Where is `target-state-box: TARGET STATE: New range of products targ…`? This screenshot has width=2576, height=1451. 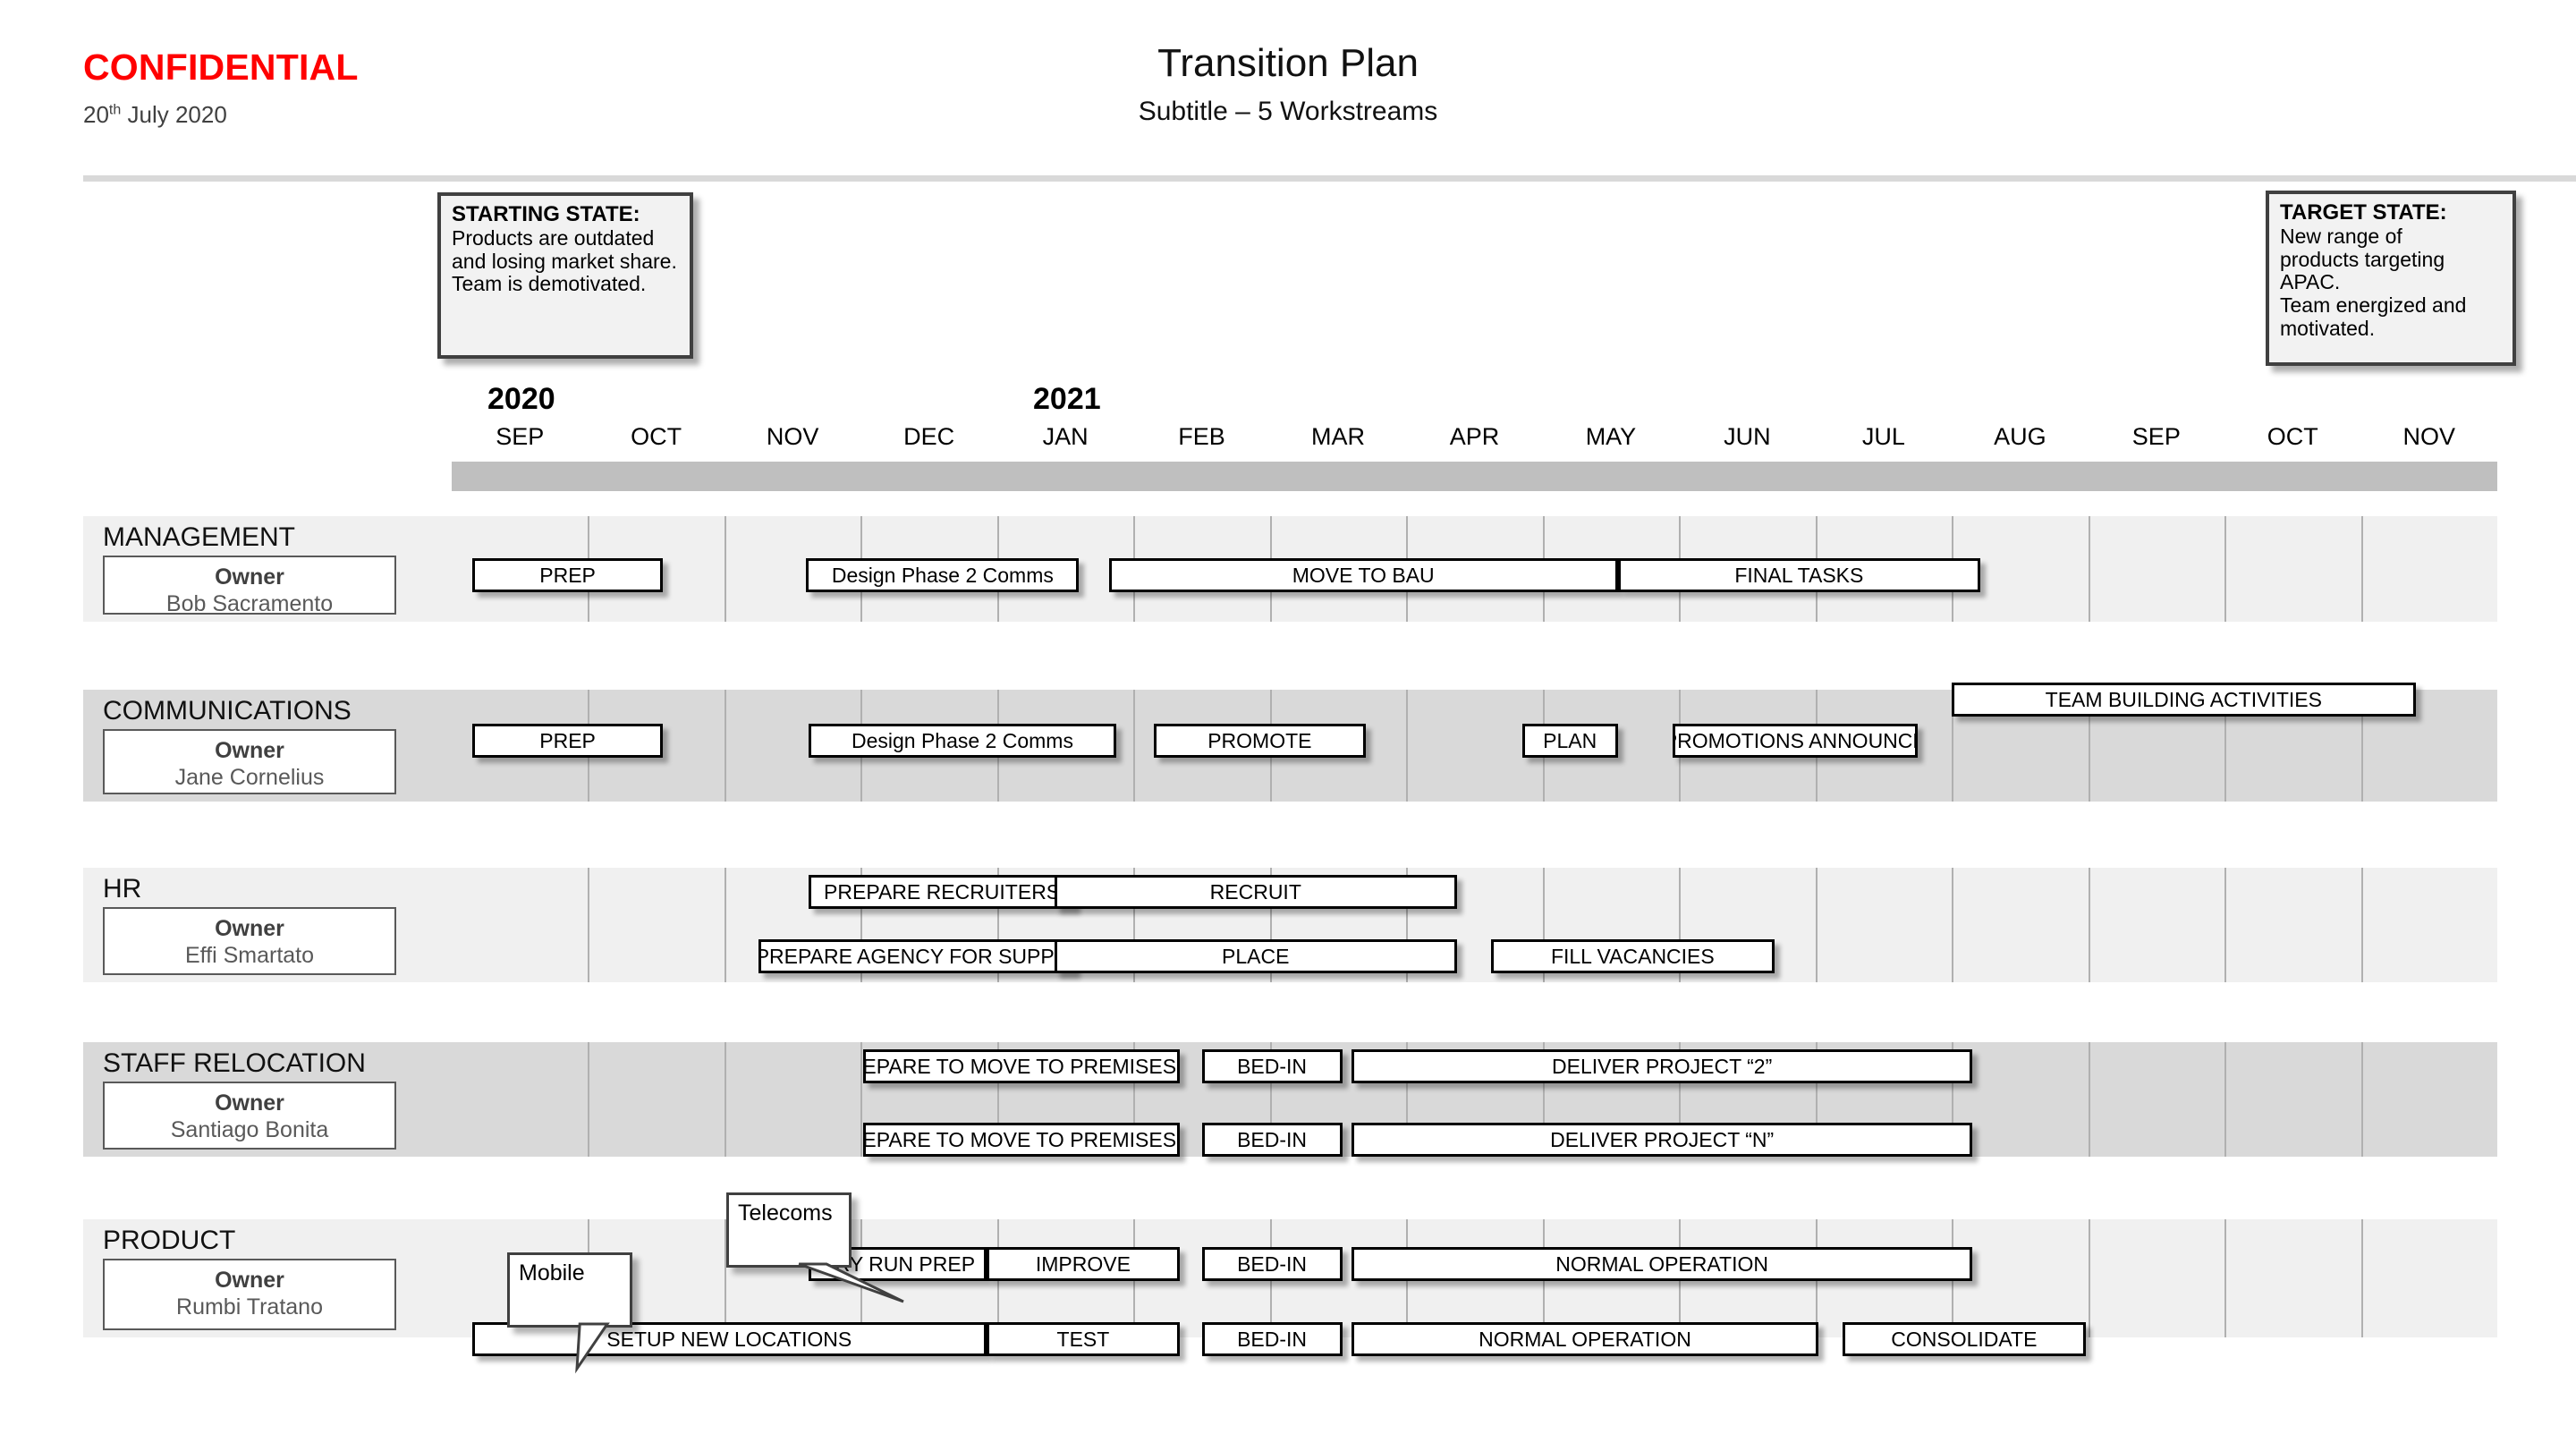
target-state-box: TARGET STATE: New range of products targ… is located at coordinates (2391, 278).